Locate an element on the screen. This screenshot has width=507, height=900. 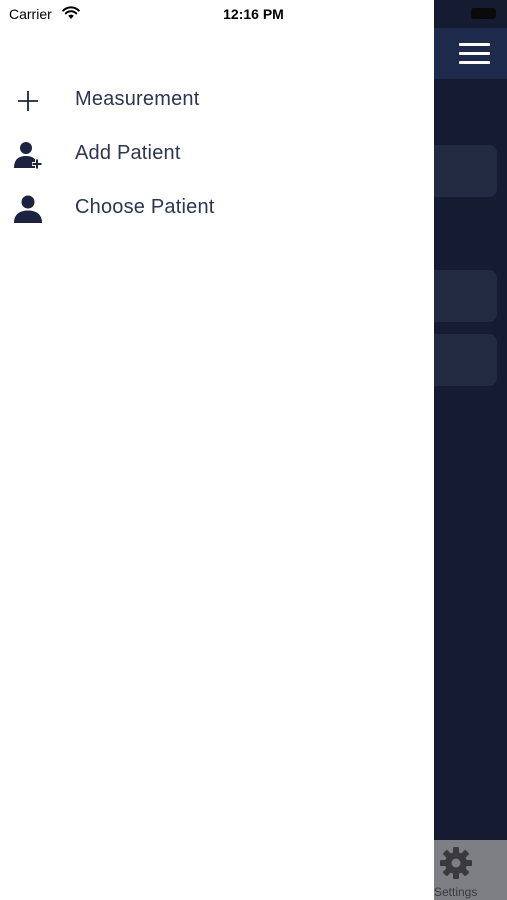
menu-item-label: Add Patient is located at coordinates (128, 153).